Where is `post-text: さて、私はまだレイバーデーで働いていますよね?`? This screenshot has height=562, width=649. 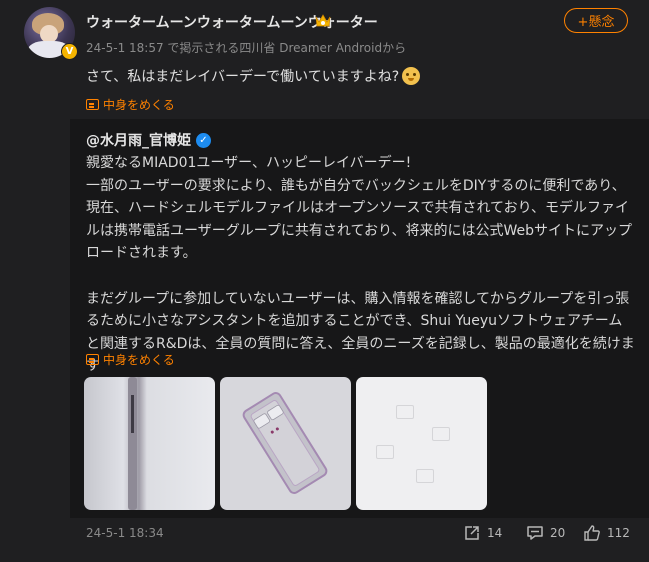 post-text: さて、私はまだレイバーデーで働いていますよね? is located at coordinates (253, 76).